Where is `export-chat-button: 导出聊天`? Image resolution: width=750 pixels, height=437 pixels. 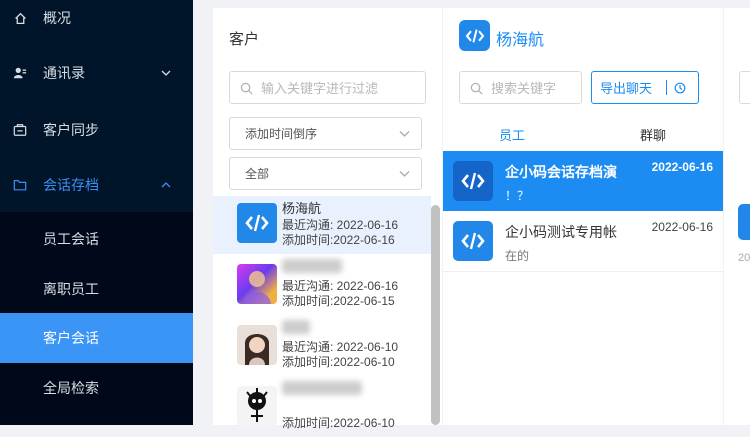
export-chat-button: 导出聊天 is located at coordinates (645, 87).